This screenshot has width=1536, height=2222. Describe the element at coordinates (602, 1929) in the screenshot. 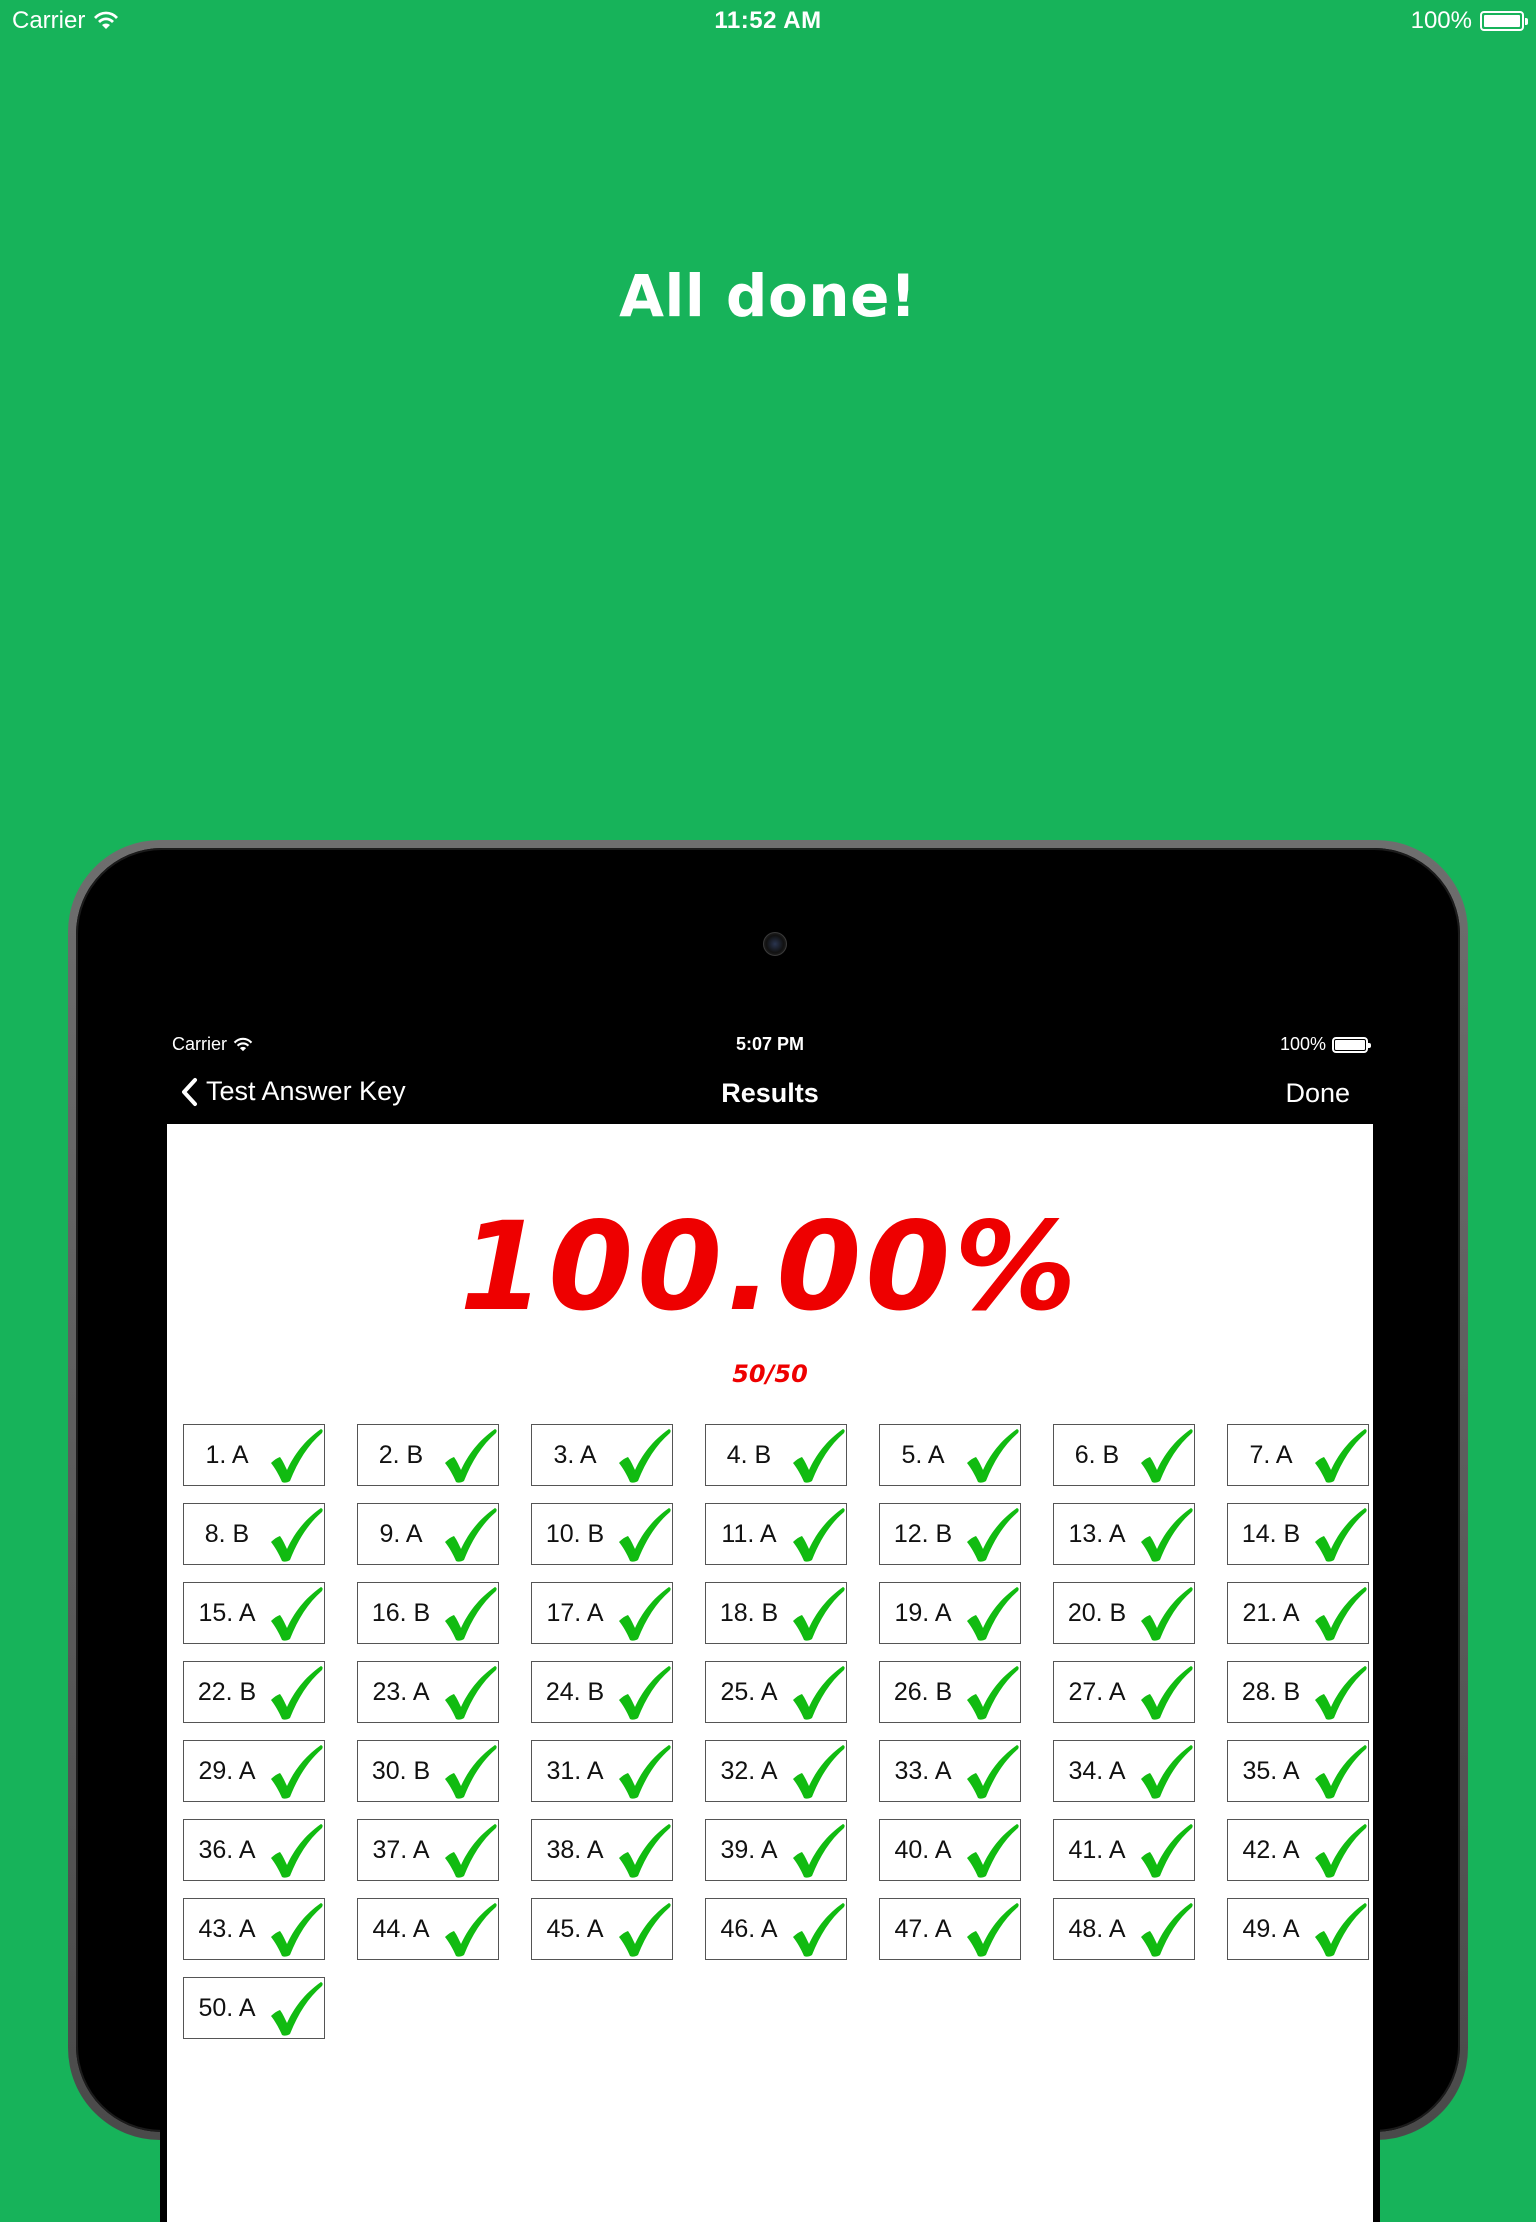

I see `answer-cell: 45. A` at that location.